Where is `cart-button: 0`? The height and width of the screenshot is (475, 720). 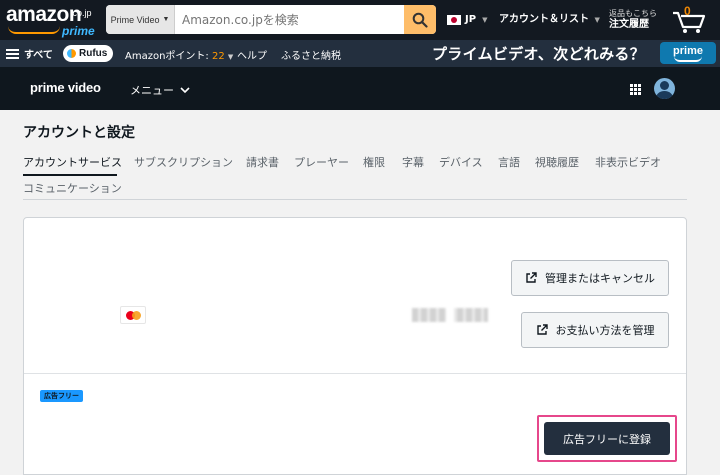
cart-button: 0 is located at coordinates (689, 19).